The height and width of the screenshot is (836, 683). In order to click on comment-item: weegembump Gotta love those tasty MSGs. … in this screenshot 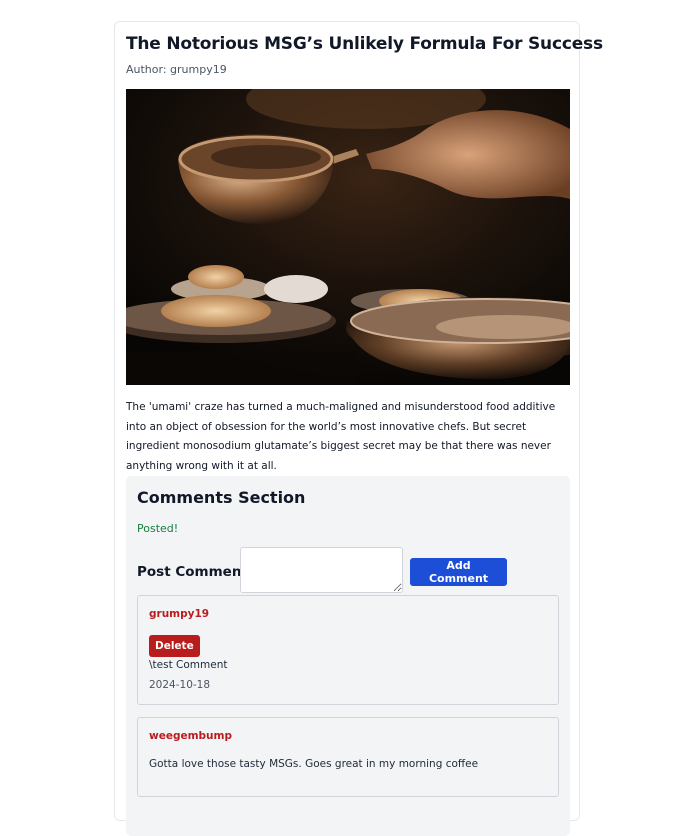, I will do `click(348, 757)`.